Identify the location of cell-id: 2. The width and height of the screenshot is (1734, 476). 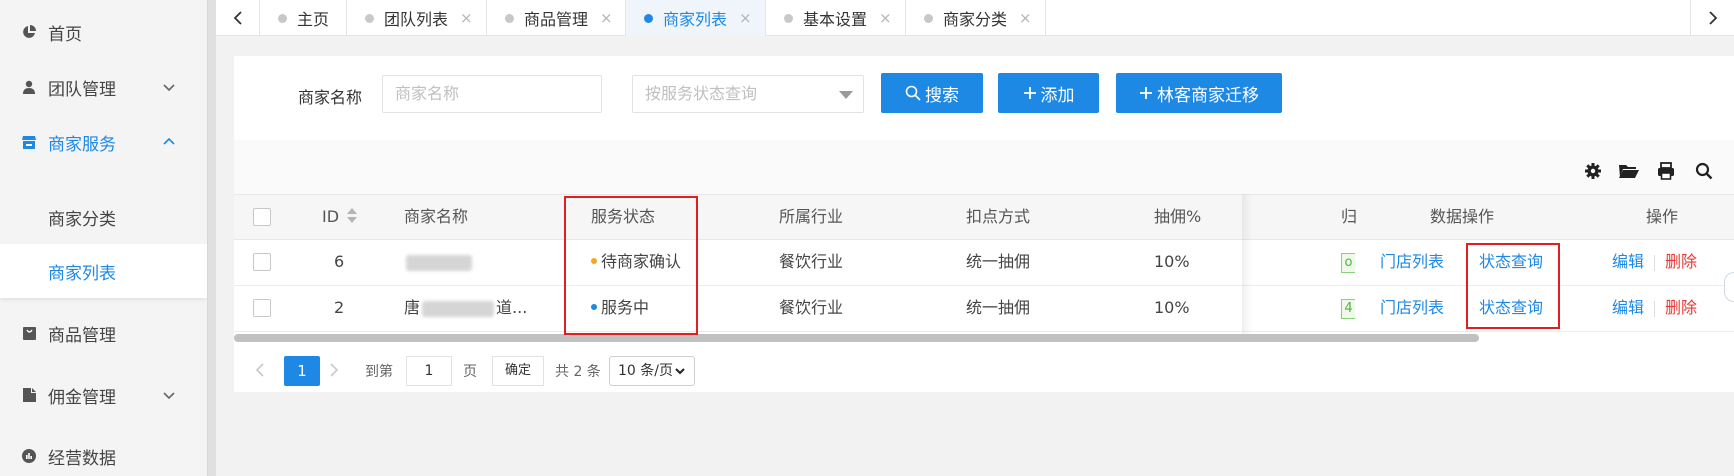
(339, 307).